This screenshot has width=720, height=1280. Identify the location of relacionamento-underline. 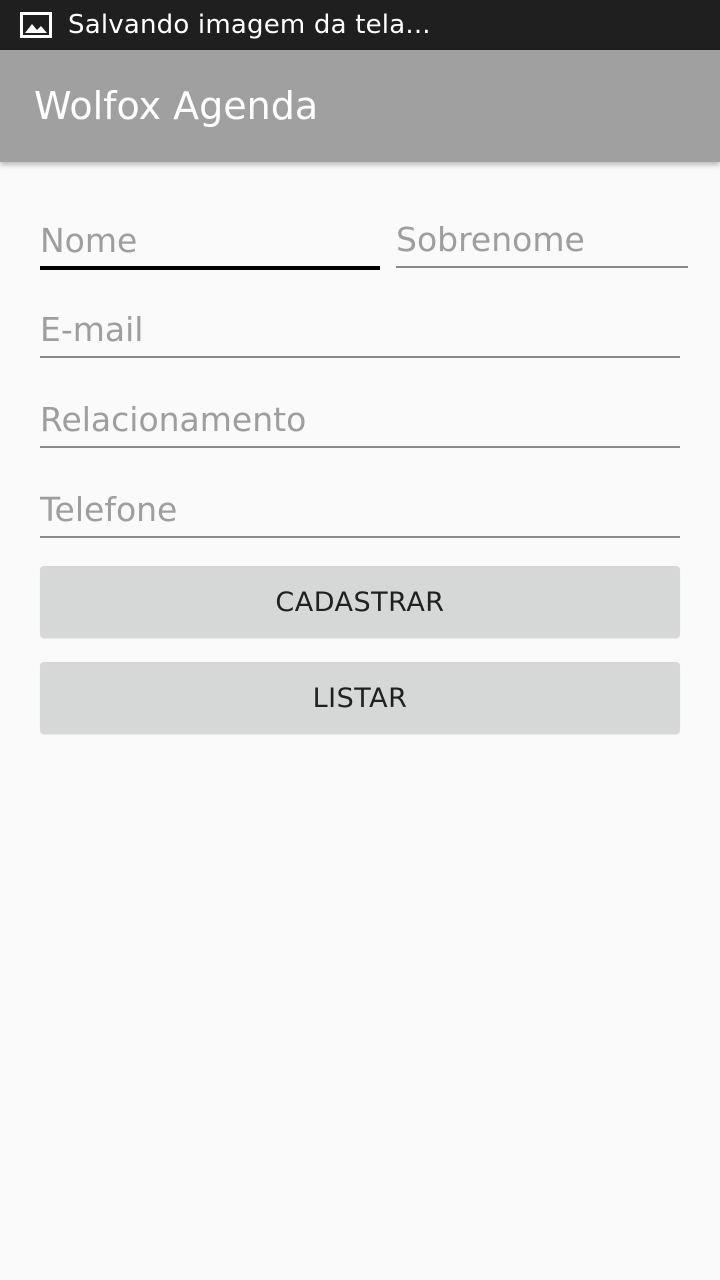
(360, 447).